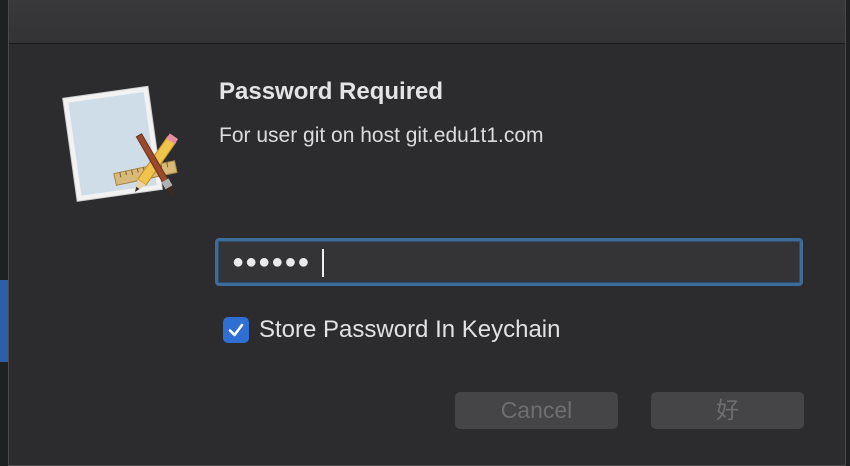 The width and height of the screenshot is (850, 466). I want to click on text-caret, so click(323, 263).